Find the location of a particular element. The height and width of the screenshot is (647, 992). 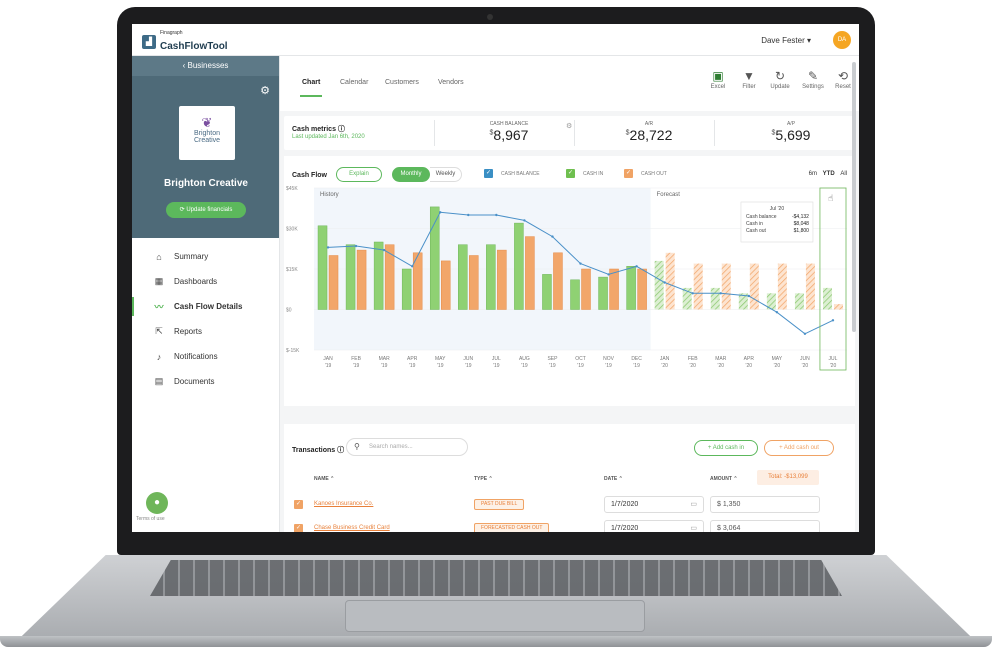

keyboard is located at coordinates (496, 578).